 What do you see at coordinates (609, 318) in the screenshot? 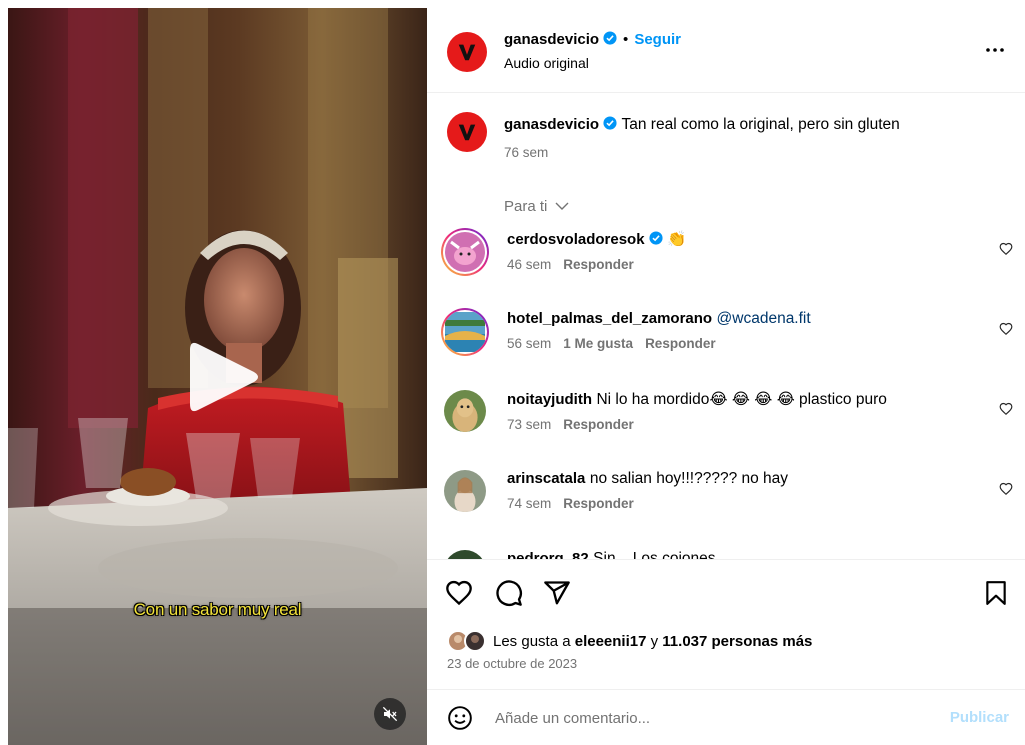
I see `comment-username: hotel_palmas_del_zamorano` at bounding box center [609, 318].